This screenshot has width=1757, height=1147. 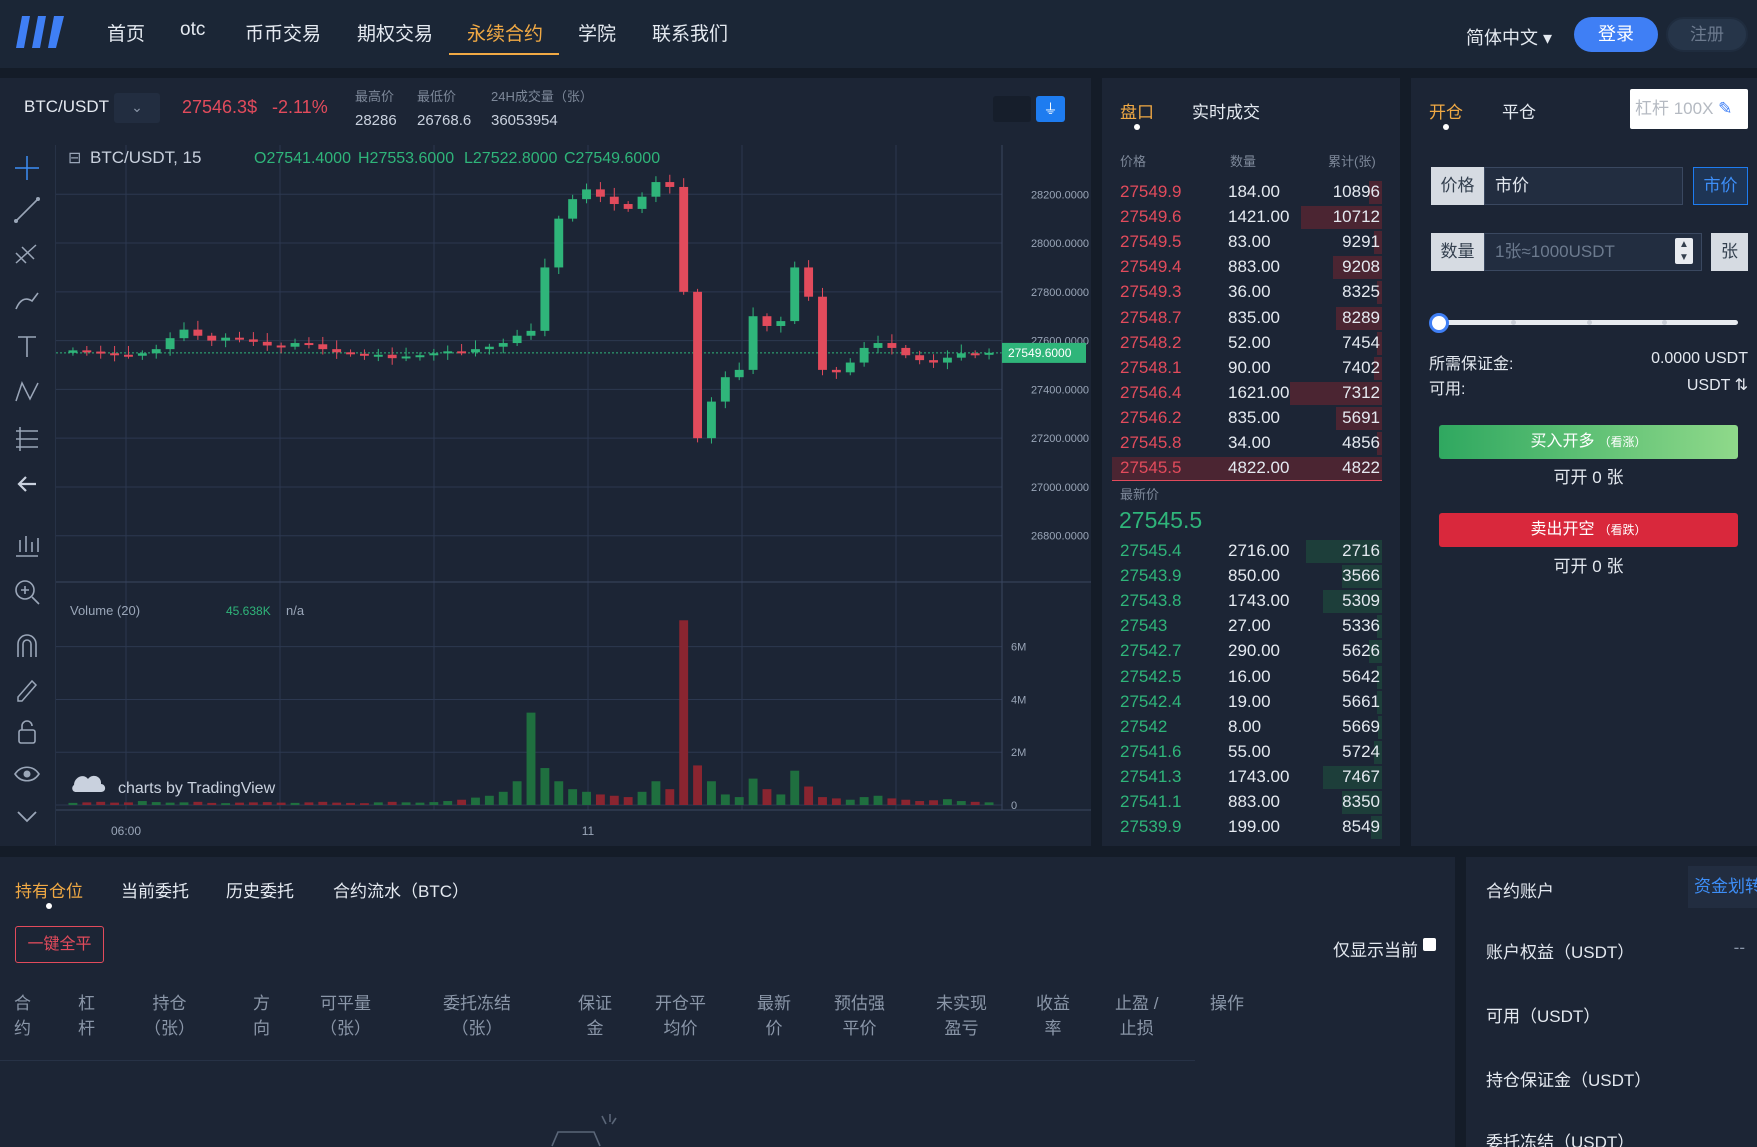 What do you see at coordinates (1689, 109) in the screenshot?
I see `leverage-selector: 杠杆 100X ✎` at bounding box center [1689, 109].